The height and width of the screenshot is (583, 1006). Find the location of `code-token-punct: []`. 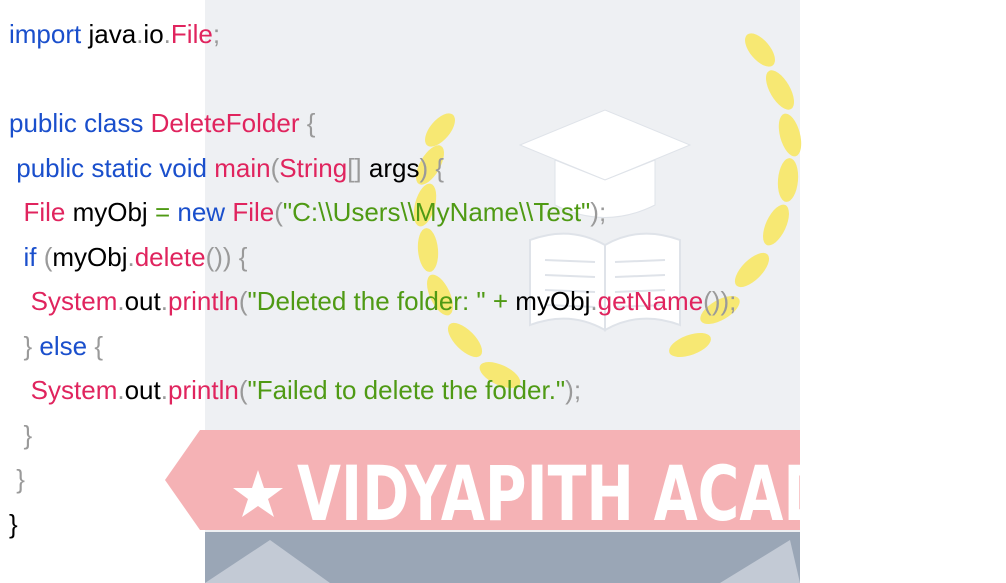

code-token-punct: [] is located at coordinates (354, 167).